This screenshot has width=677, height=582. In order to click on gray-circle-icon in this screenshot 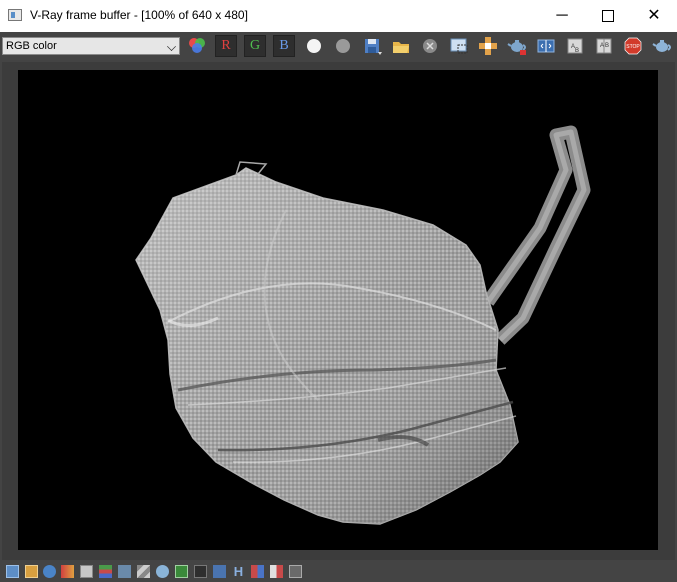, I will do `click(343, 46)`.